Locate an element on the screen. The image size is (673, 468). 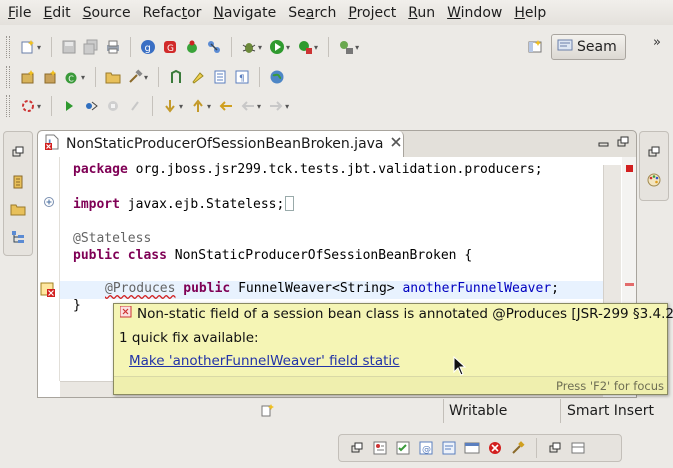
new-package-icon is located at coordinates (50, 77).